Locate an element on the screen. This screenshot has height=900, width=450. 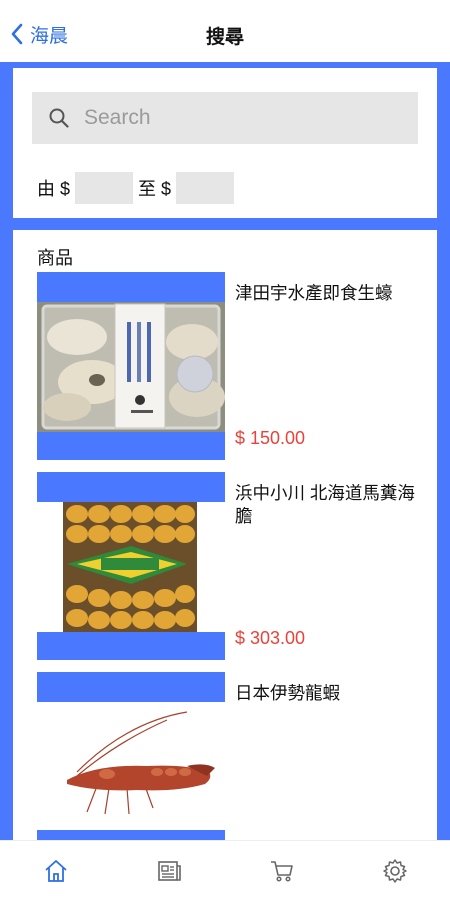
tab-home is located at coordinates (56, 871).